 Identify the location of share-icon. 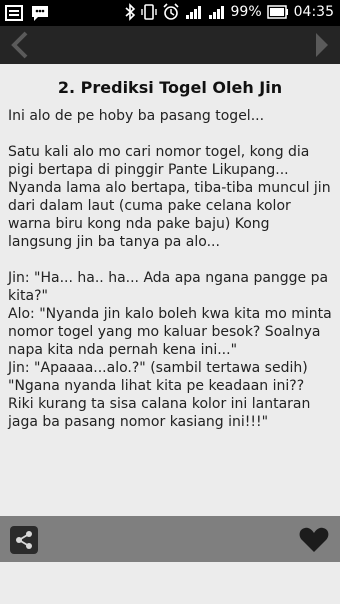
(24, 540).